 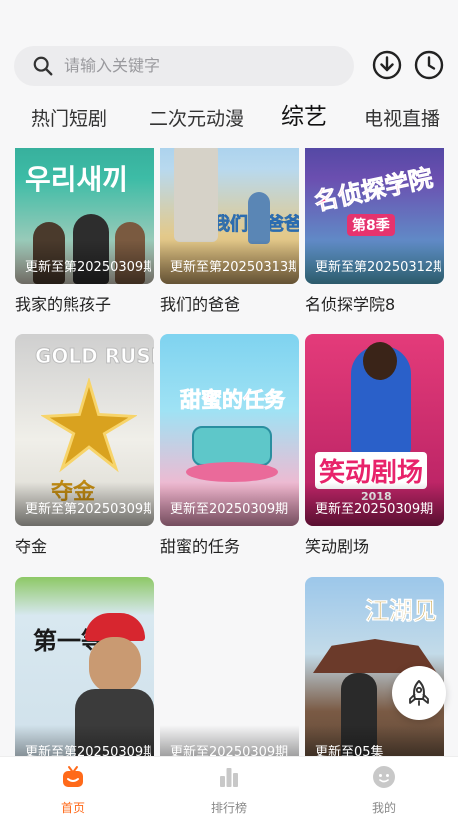 I want to click on nav-ranking-label: 排行榜, so click(x=228, y=808).